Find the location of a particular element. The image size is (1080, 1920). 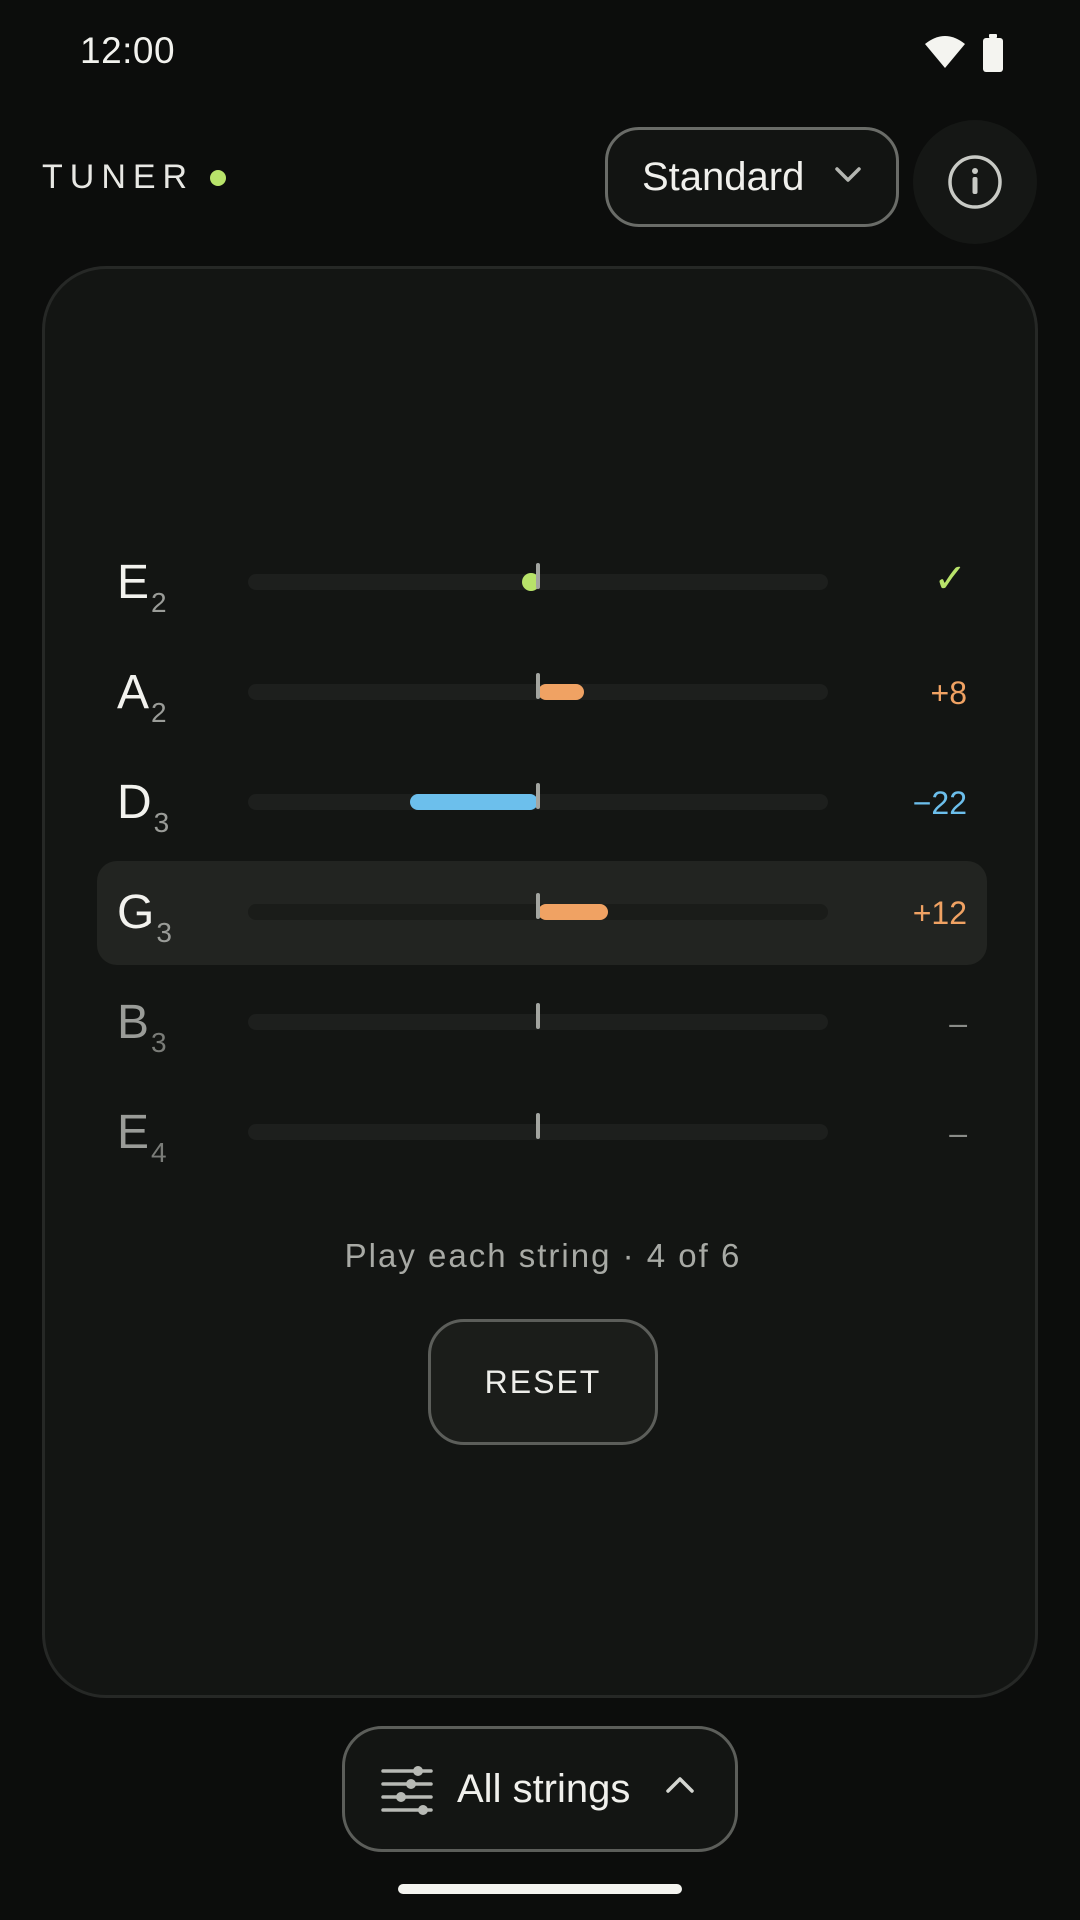

info-button is located at coordinates (975, 182).